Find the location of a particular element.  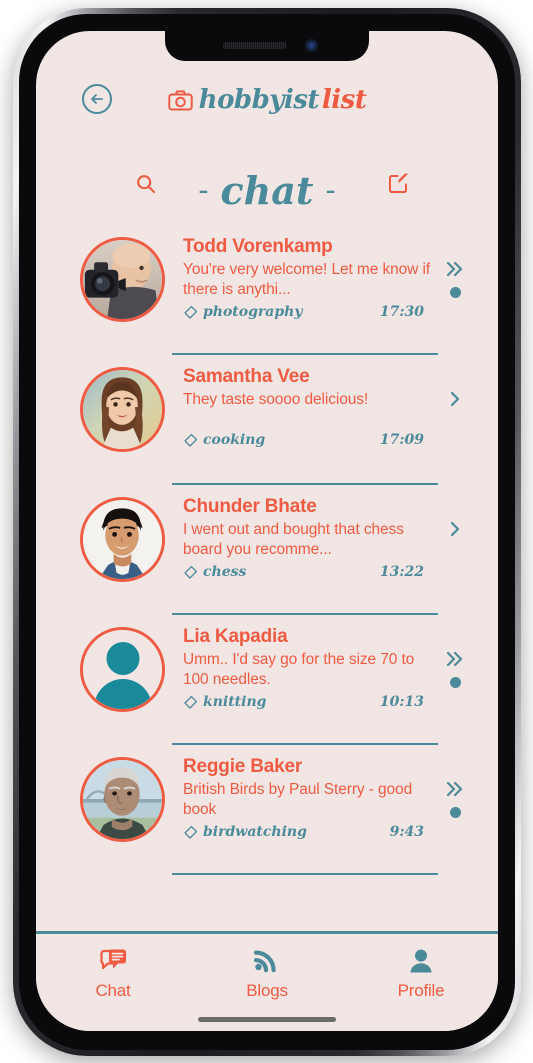

home-indicator is located at coordinates (267, 1019).